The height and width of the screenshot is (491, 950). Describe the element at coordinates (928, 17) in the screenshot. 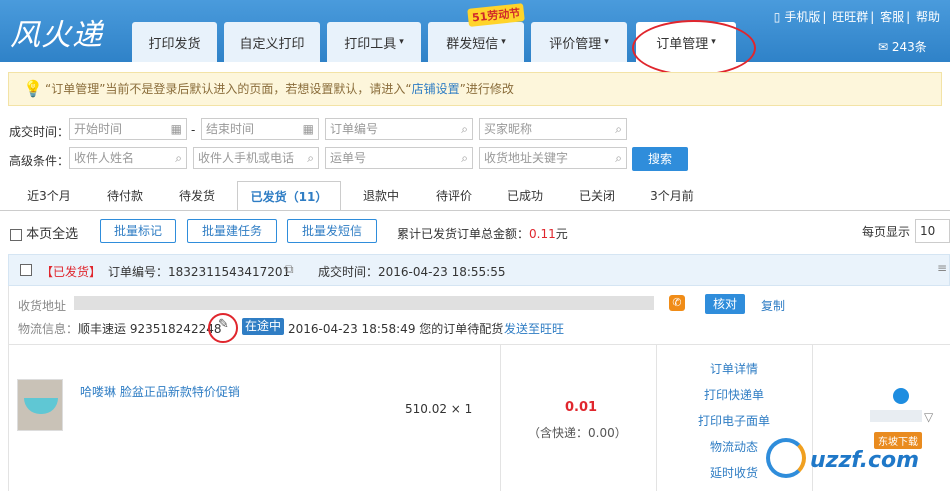

I see `top-link-help: 帮助` at that location.